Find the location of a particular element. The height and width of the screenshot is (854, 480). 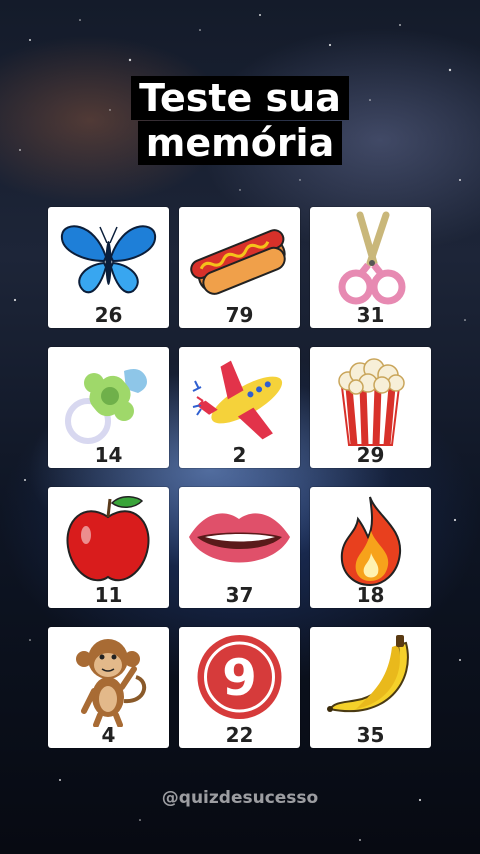

card-number: 18 is located at coordinates (370, 595).